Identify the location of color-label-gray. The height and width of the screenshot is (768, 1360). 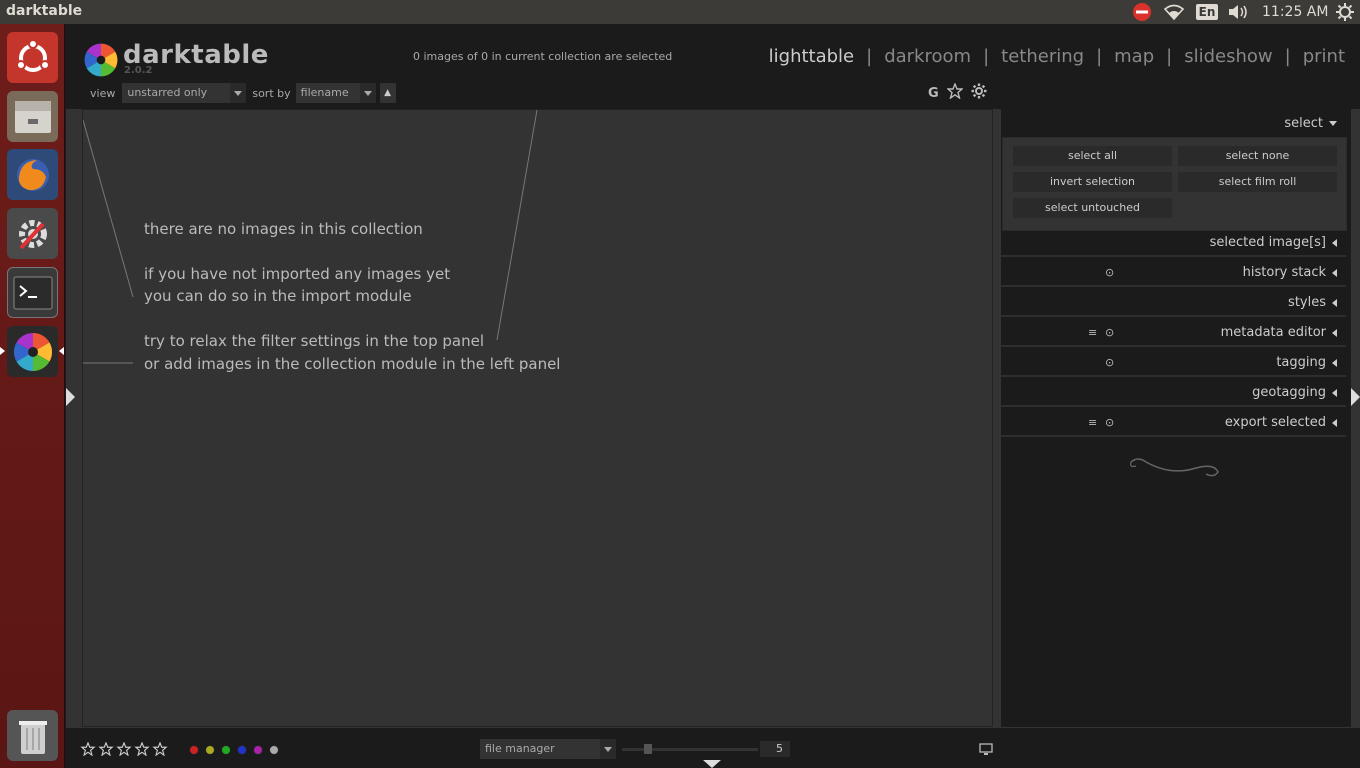
(274, 750).